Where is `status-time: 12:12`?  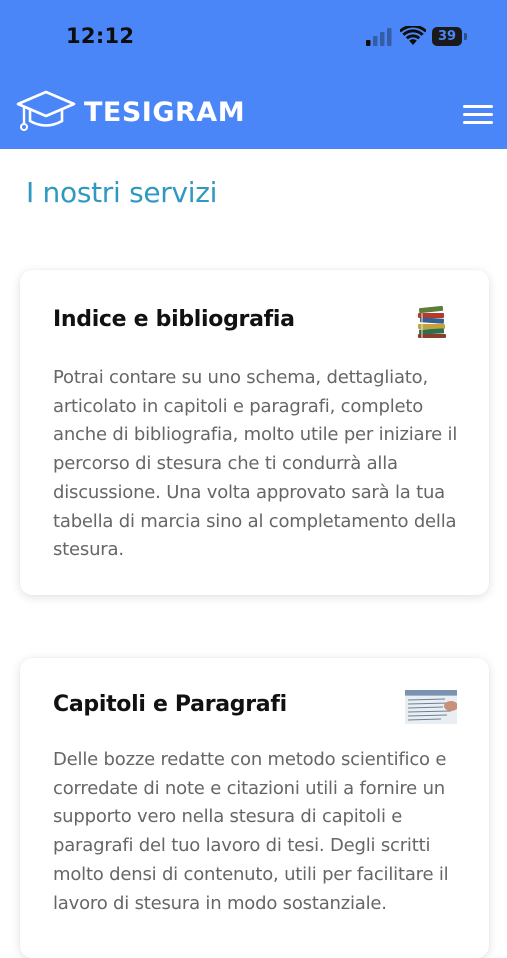
status-time: 12:12 is located at coordinates (100, 36).